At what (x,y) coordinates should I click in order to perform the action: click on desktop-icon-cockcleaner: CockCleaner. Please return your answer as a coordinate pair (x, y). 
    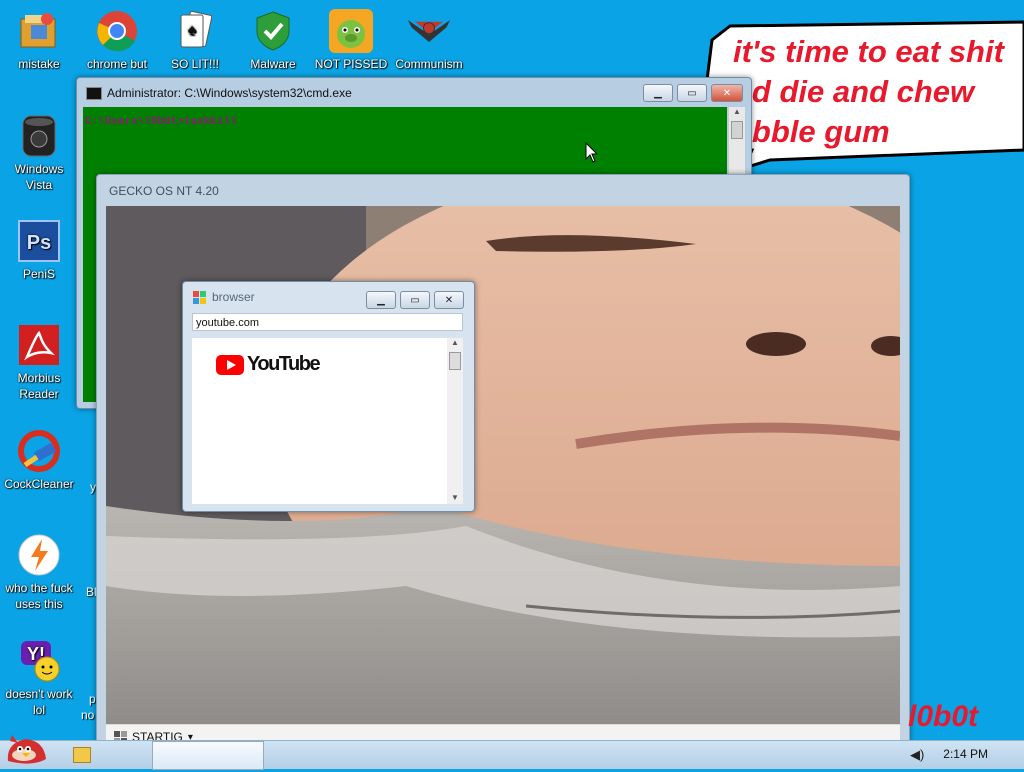
    Looking at the image, I should click on (39, 460).